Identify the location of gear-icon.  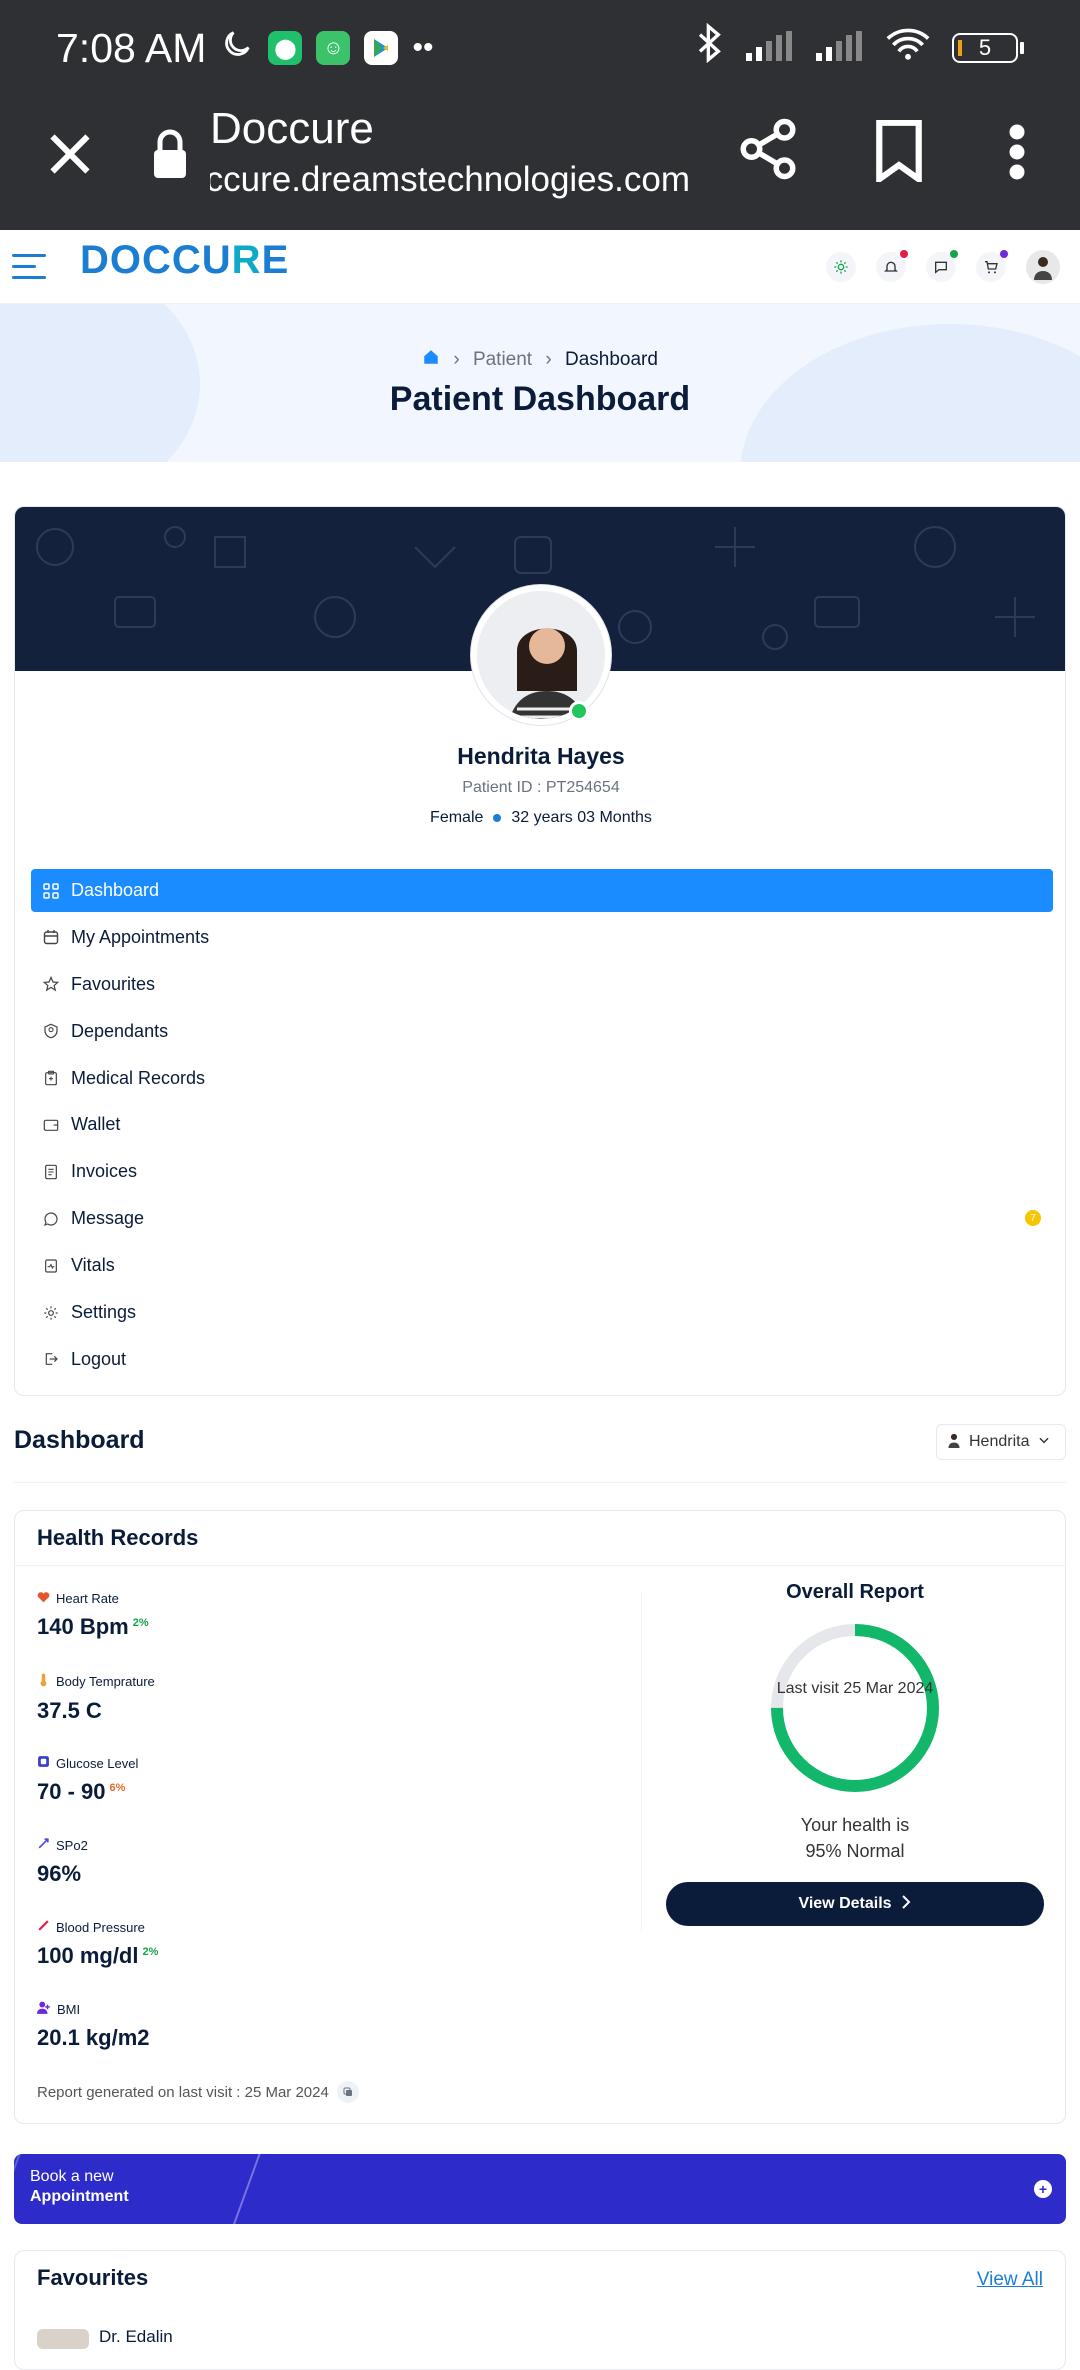
(51, 1313).